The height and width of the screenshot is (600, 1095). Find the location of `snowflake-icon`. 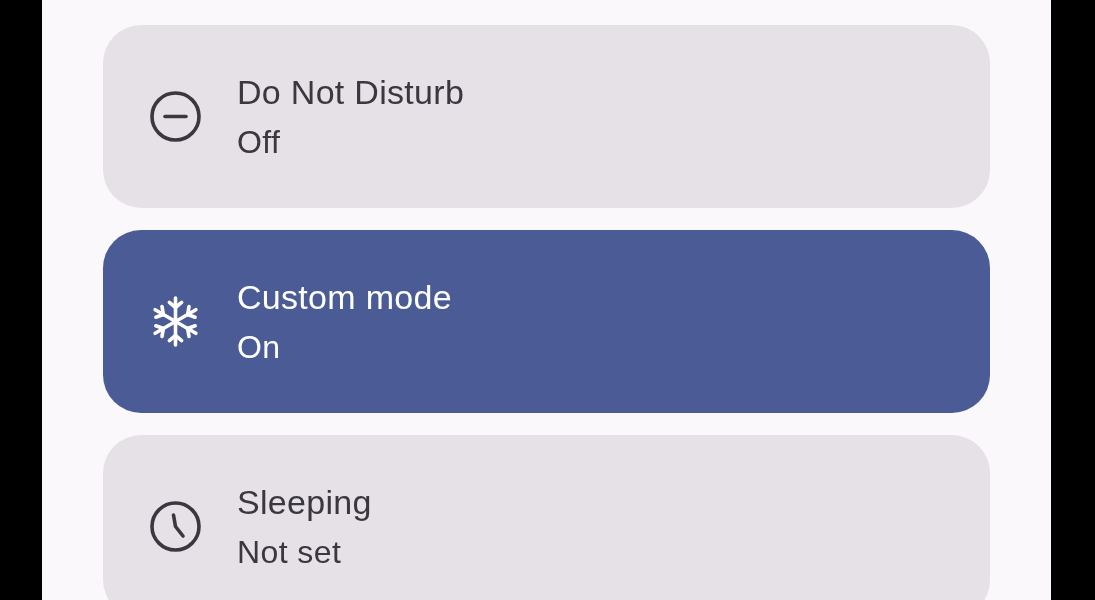

snowflake-icon is located at coordinates (175, 321).